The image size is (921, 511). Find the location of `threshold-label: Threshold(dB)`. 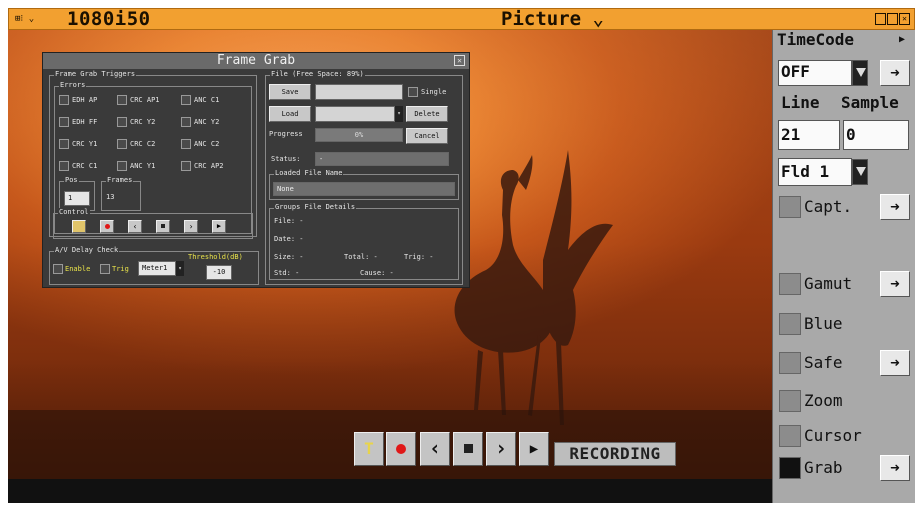

threshold-label: Threshold(dB) is located at coordinates (215, 257).